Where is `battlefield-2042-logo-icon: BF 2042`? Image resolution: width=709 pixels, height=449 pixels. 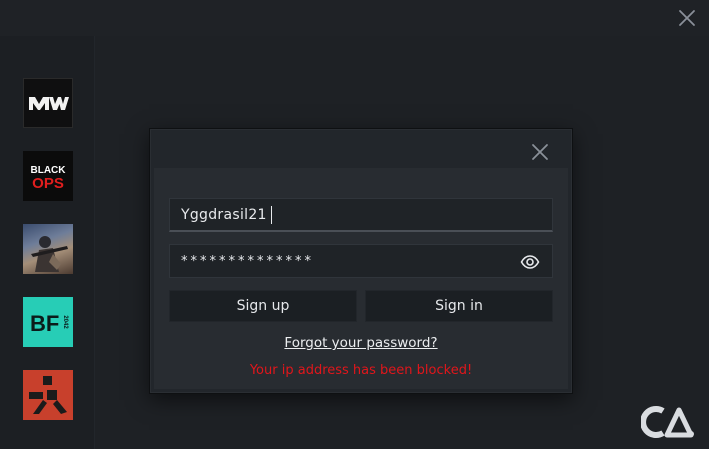
battlefield-2042-logo-icon: BF 2042 is located at coordinates (49, 323).